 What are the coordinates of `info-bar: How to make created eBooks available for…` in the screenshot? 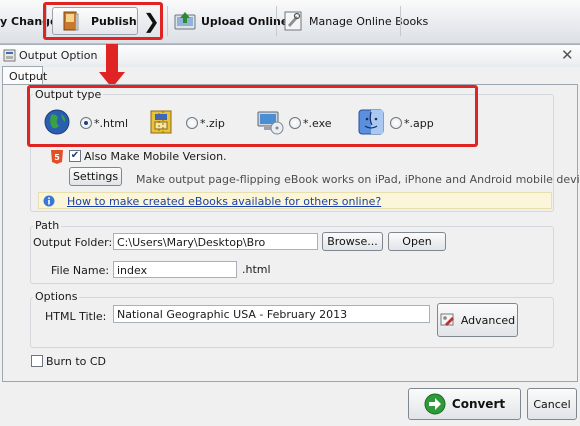 It's located at (295, 200).